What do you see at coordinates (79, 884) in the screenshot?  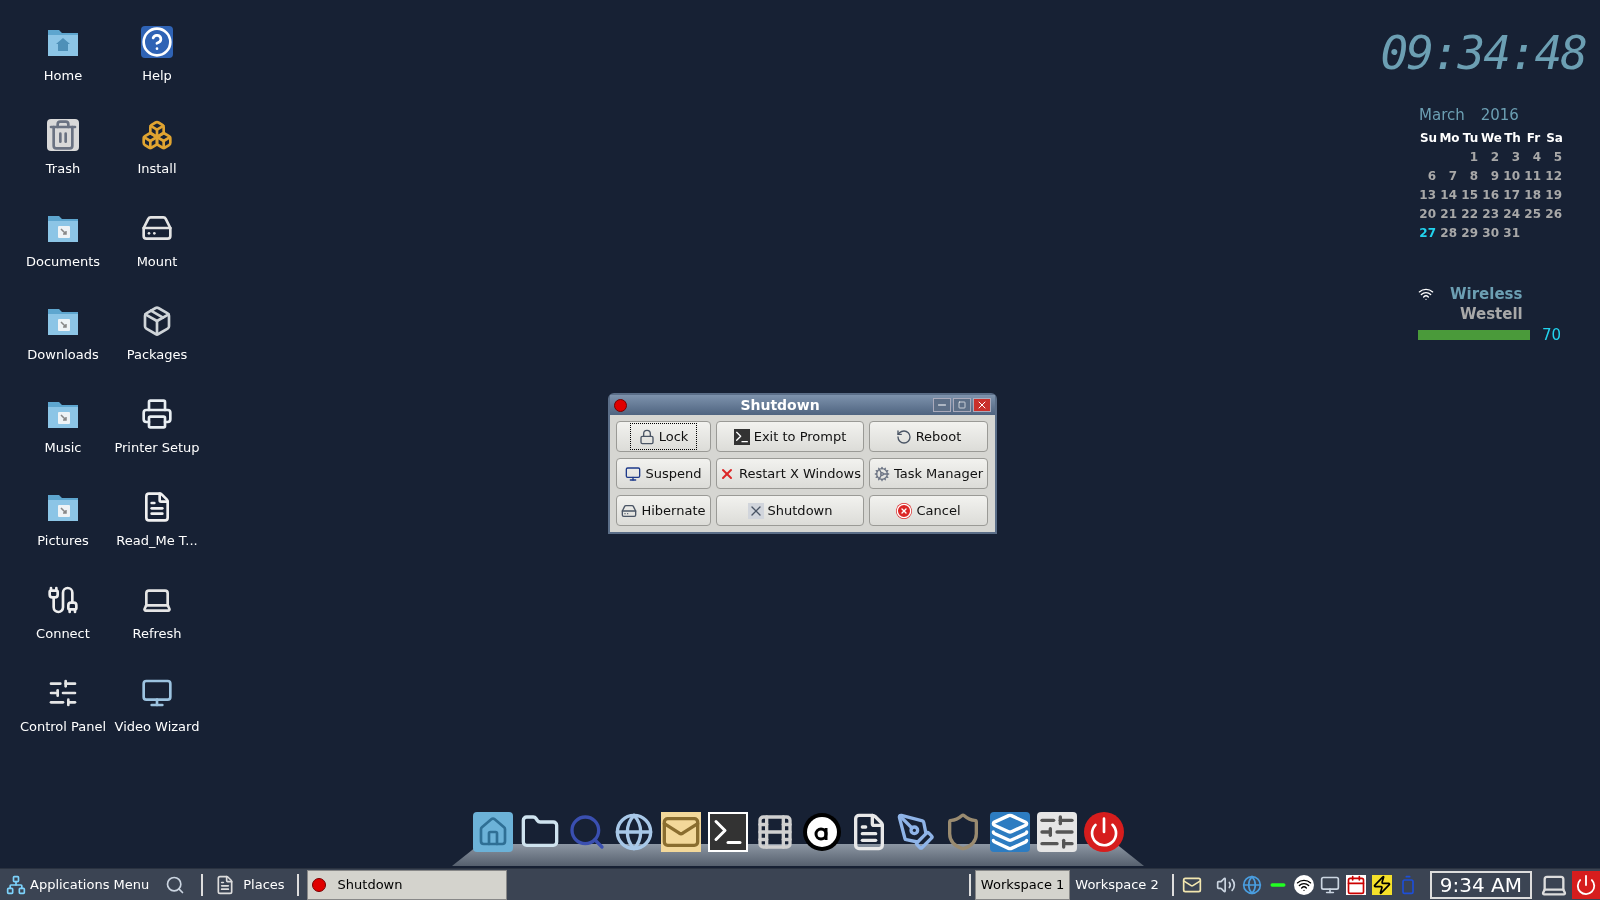 I see `applications-menu: Applications Menu` at bounding box center [79, 884].